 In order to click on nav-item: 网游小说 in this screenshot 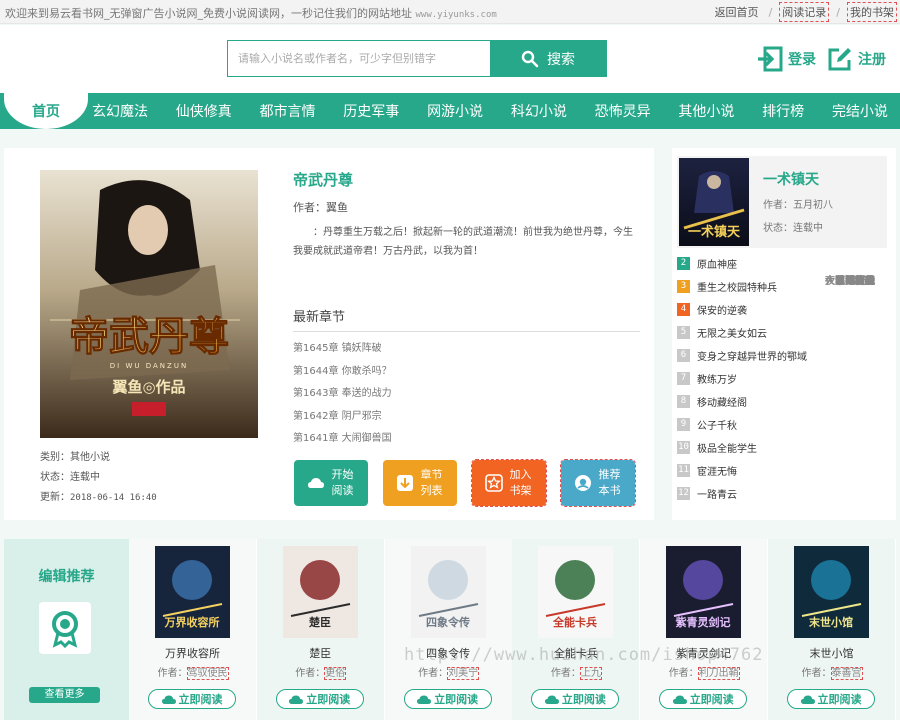, I will do `click(455, 111)`.